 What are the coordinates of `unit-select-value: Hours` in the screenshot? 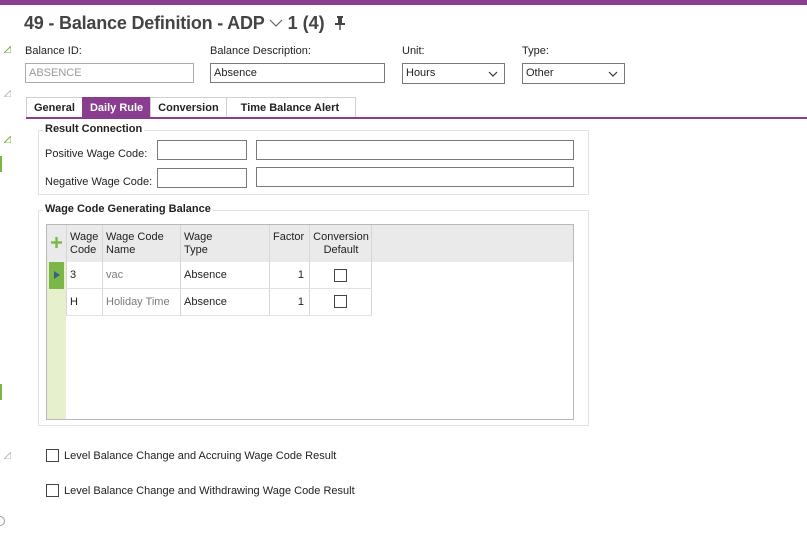 It's located at (421, 73).